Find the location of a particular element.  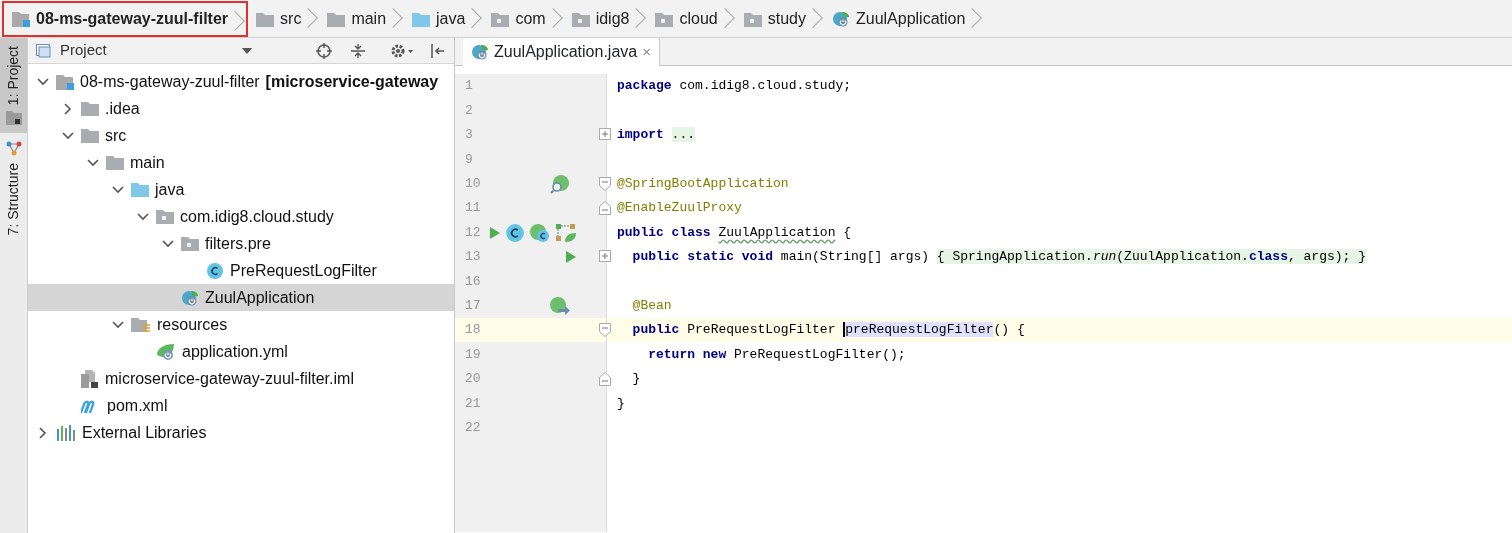

tree-item: pom.xml is located at coordinates (241, 405).